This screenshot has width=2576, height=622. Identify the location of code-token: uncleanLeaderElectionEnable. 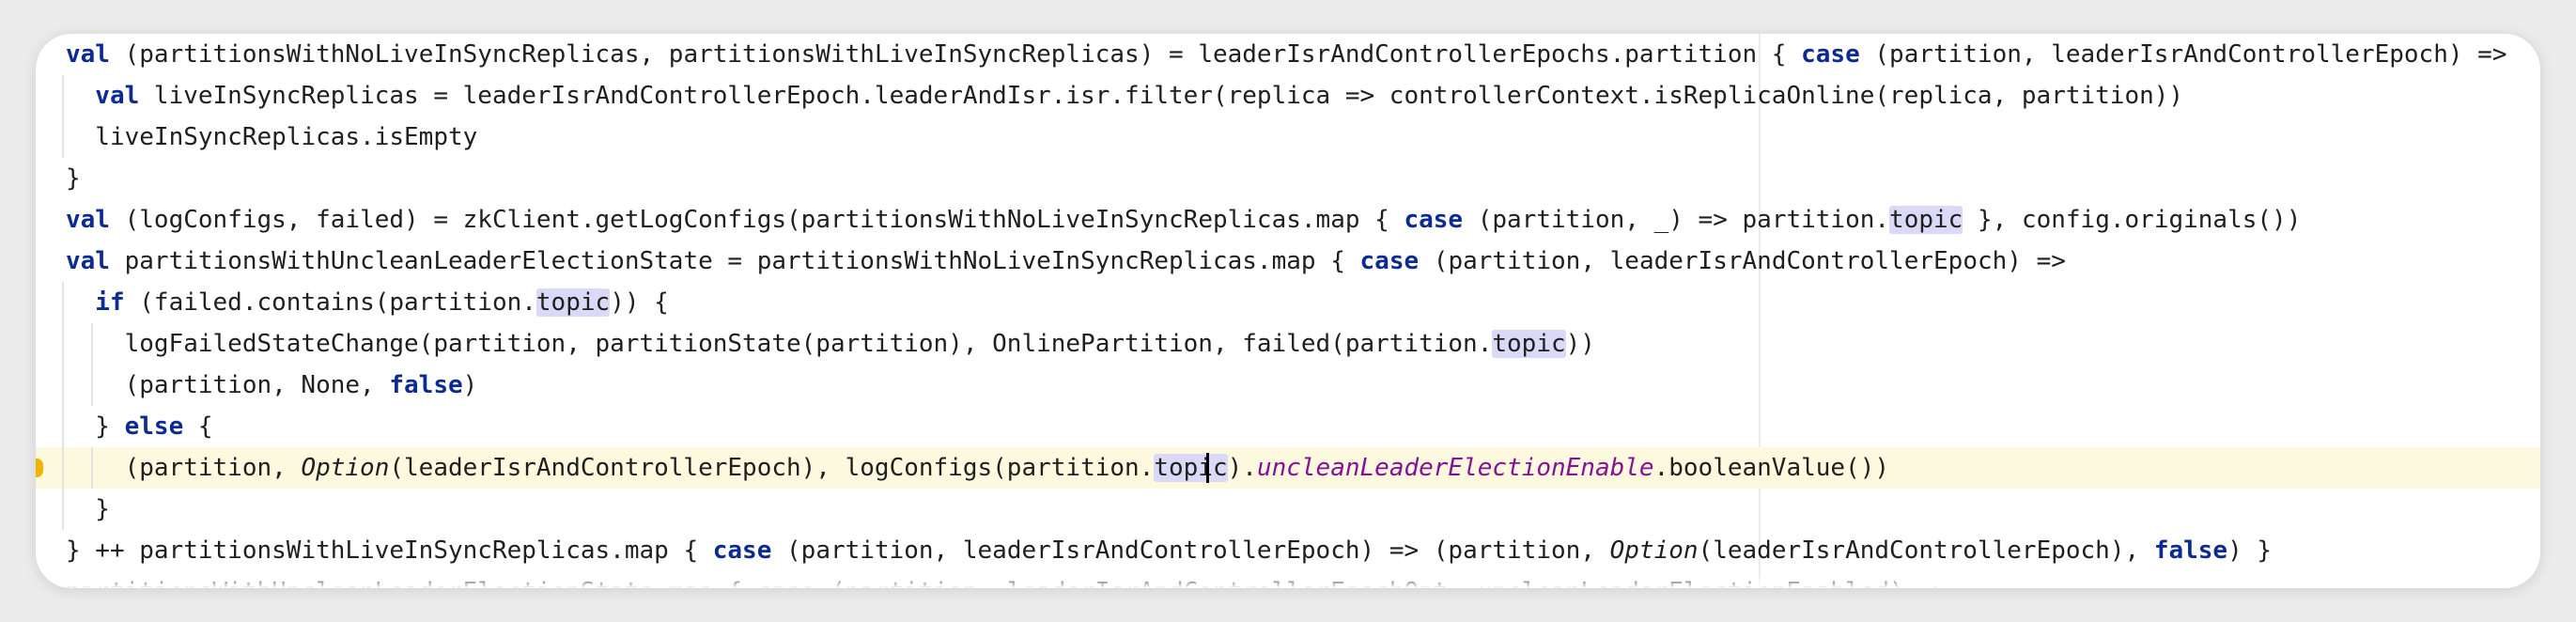
(1455, 468).